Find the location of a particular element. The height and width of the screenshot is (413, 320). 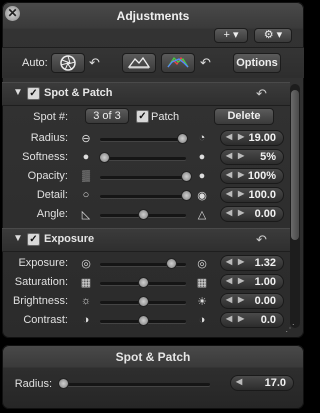

levels-mountain-icon is located at coordinates (139, 62).